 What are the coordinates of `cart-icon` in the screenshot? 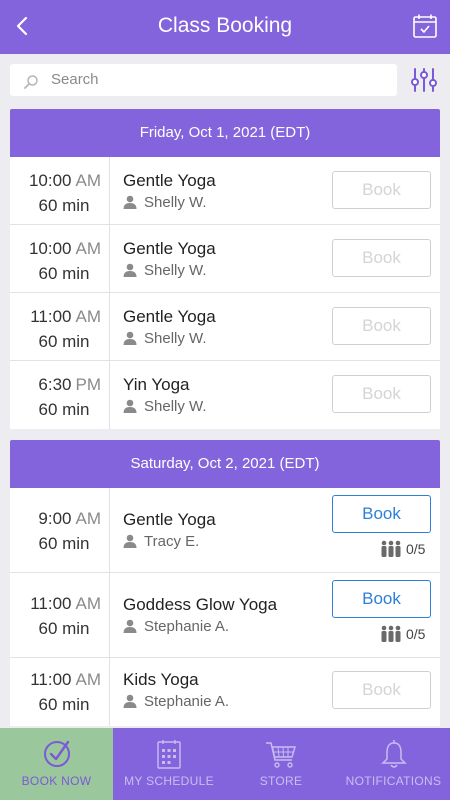 It's located at (281, 755).